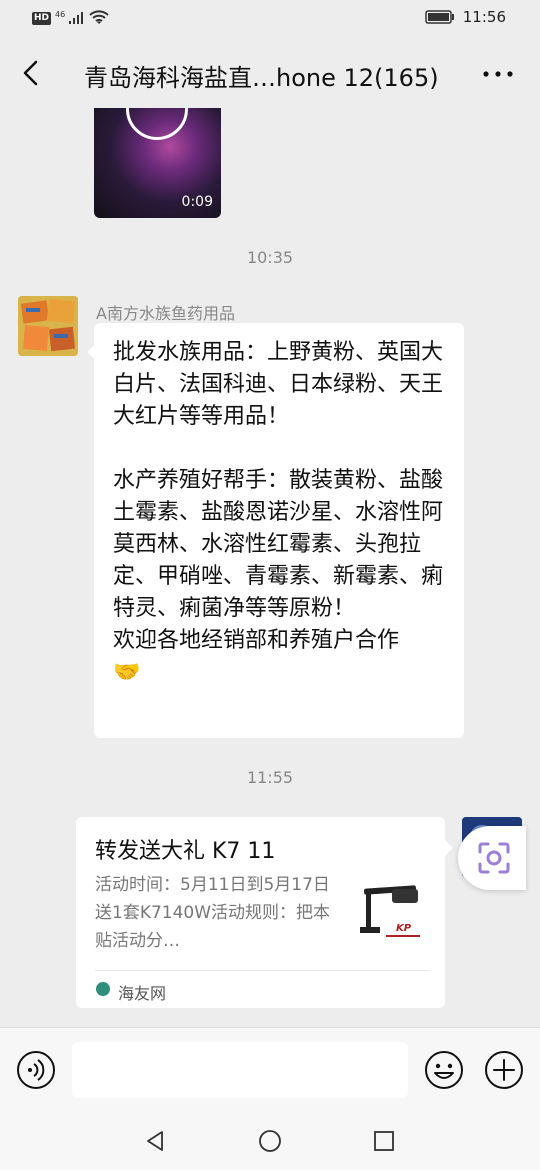 The width and height of the screenshot is (540, 1170). I want to click on system-nav-bar, so click(270, 1140).